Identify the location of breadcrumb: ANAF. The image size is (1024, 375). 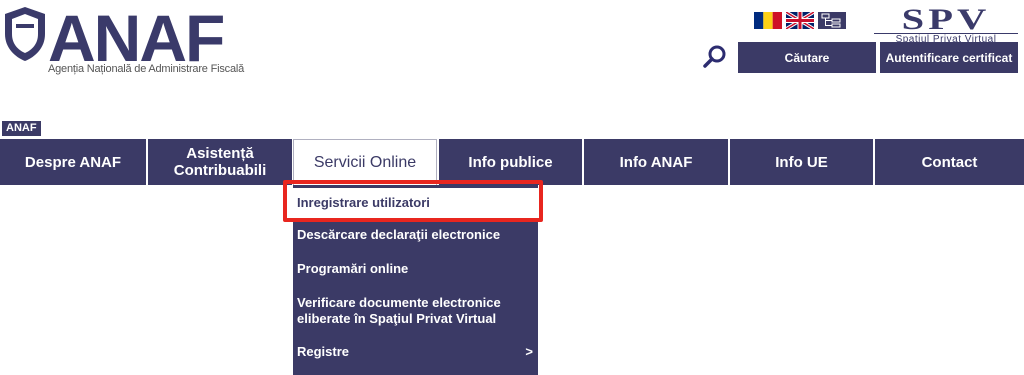
(21, 128).